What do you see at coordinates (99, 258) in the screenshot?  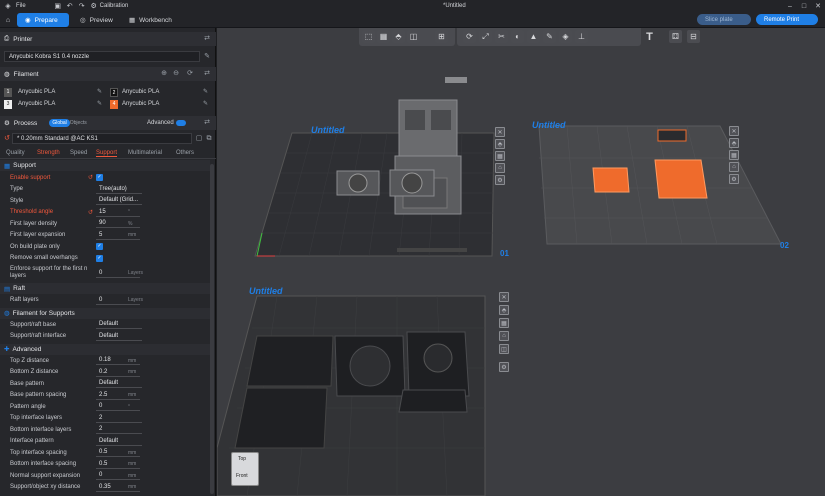 I see `remove-small-overhangs-checkbox: ✓` at bounding box center [99, 258].